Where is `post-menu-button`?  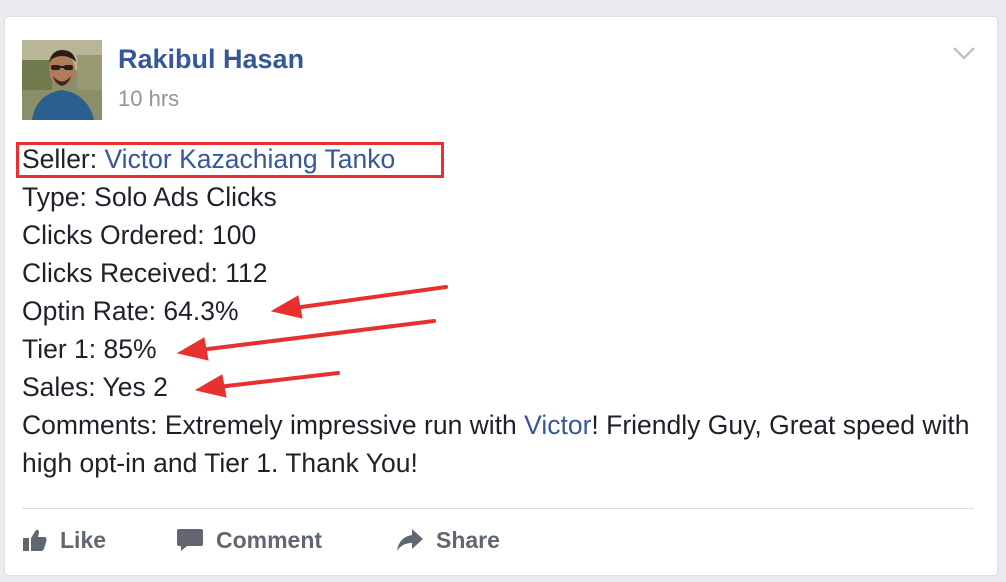 post-menu-button is located at coordinates (964, 53).